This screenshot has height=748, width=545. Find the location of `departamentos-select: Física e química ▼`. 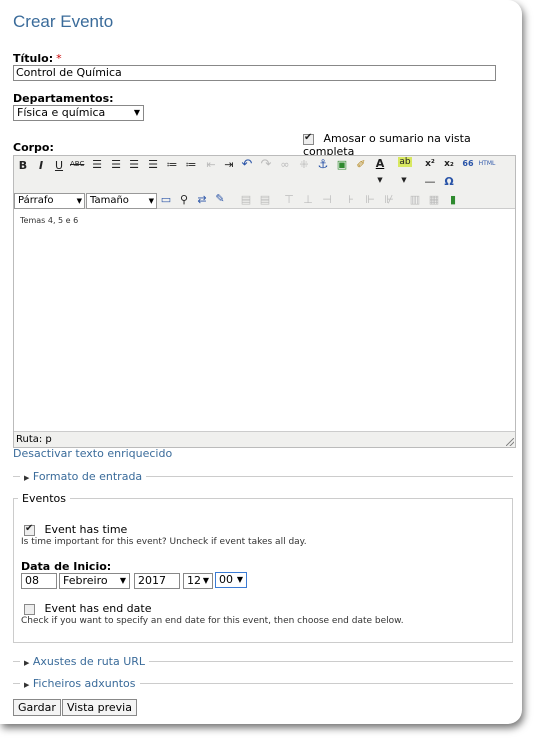

departamentos-select: Física e química ▼ is located at coordinates (78, 113).